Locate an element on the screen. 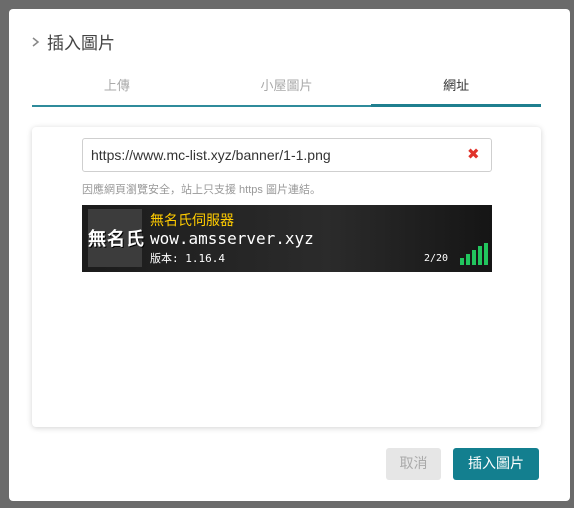 The height and width of the screenshot is (508, 574). banner-server-name: 無名氏伺服器 is located at coordinates (192, 221).